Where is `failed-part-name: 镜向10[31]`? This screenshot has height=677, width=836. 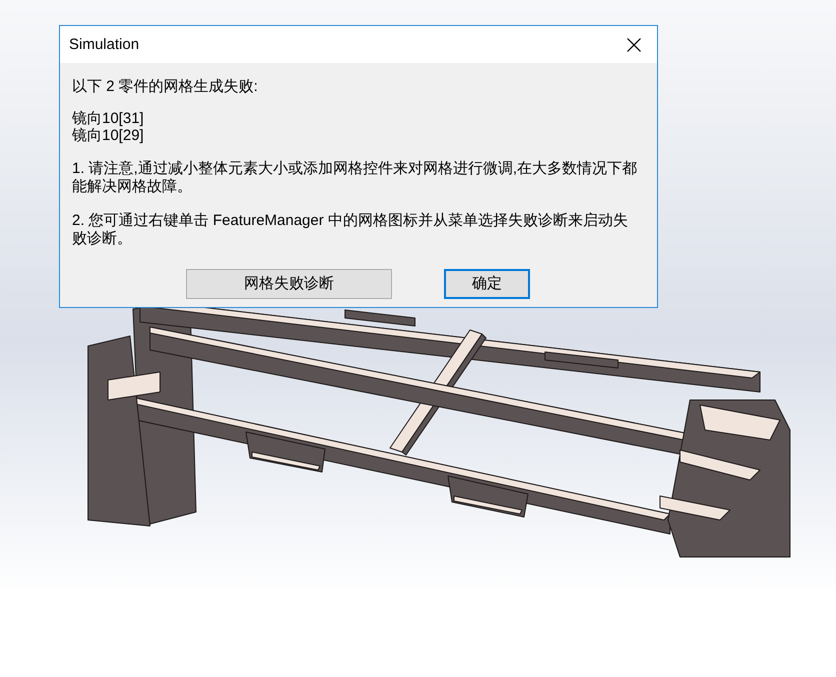 failed-part-name: 镜向10[31] is located at coordinates (108, 118).